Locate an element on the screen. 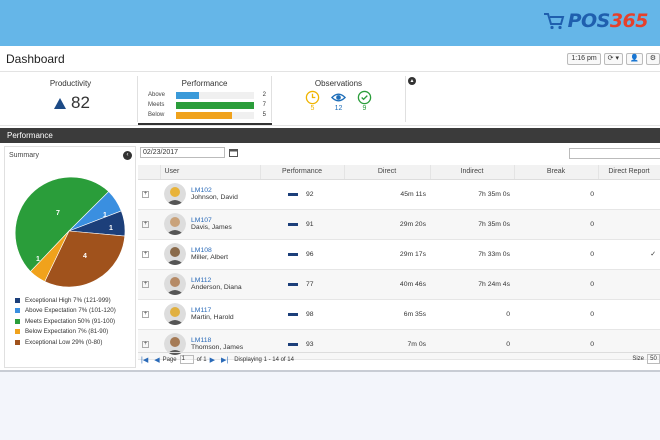 The image size is (660, 440). user-cell: LM117 Martin, Harold is located at coordinates (210, 314).